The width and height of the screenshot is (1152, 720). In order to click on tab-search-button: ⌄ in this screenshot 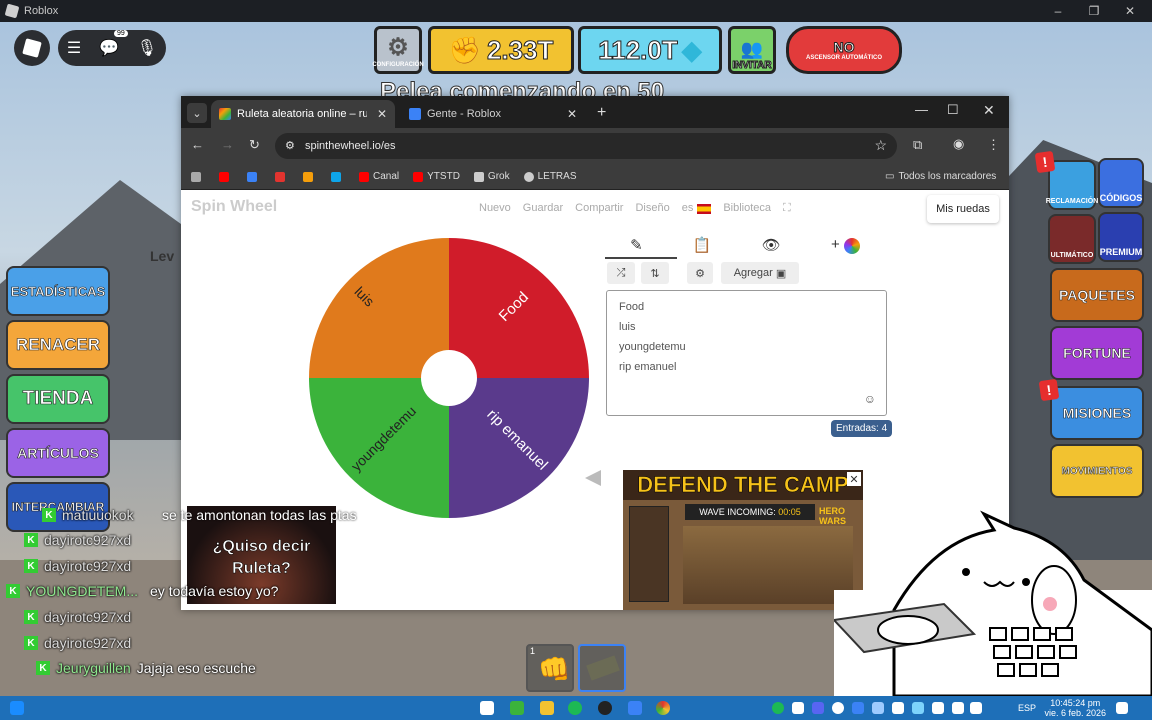, I will do `click(197, 113)`.